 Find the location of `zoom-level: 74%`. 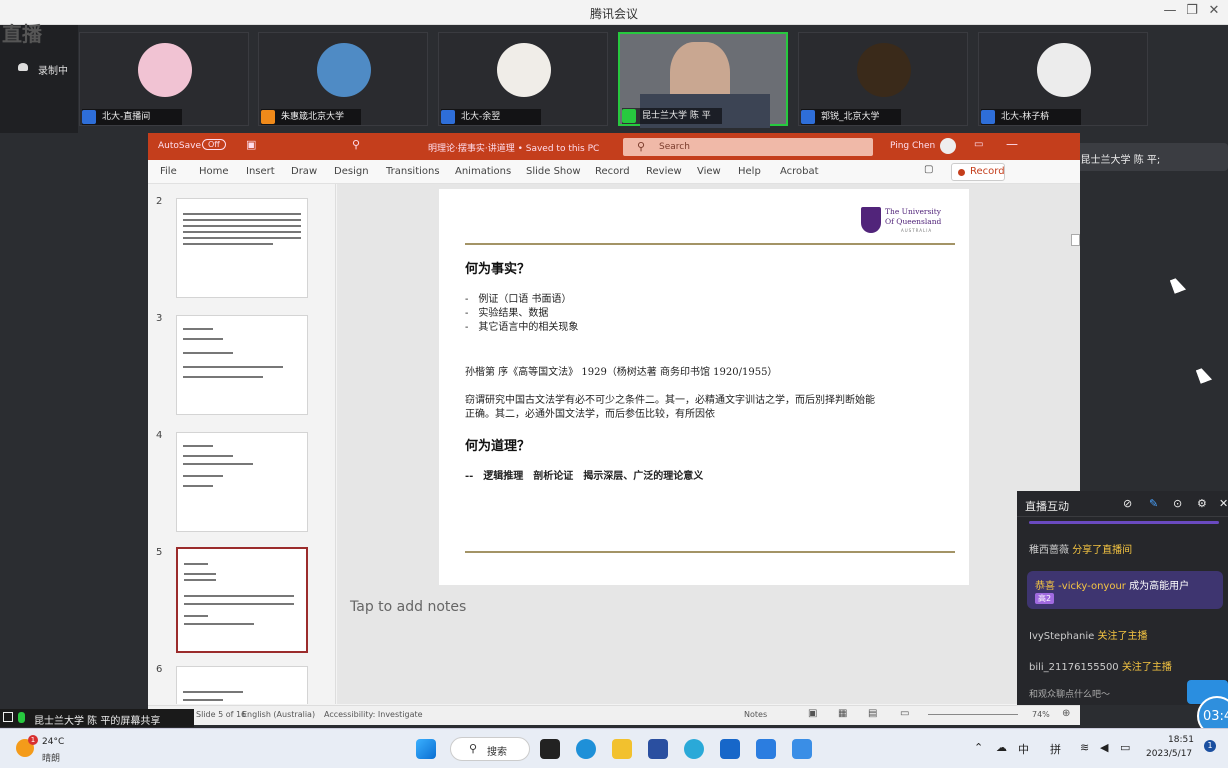

zoom-level: 74% is located at coordinates (1041, 714).